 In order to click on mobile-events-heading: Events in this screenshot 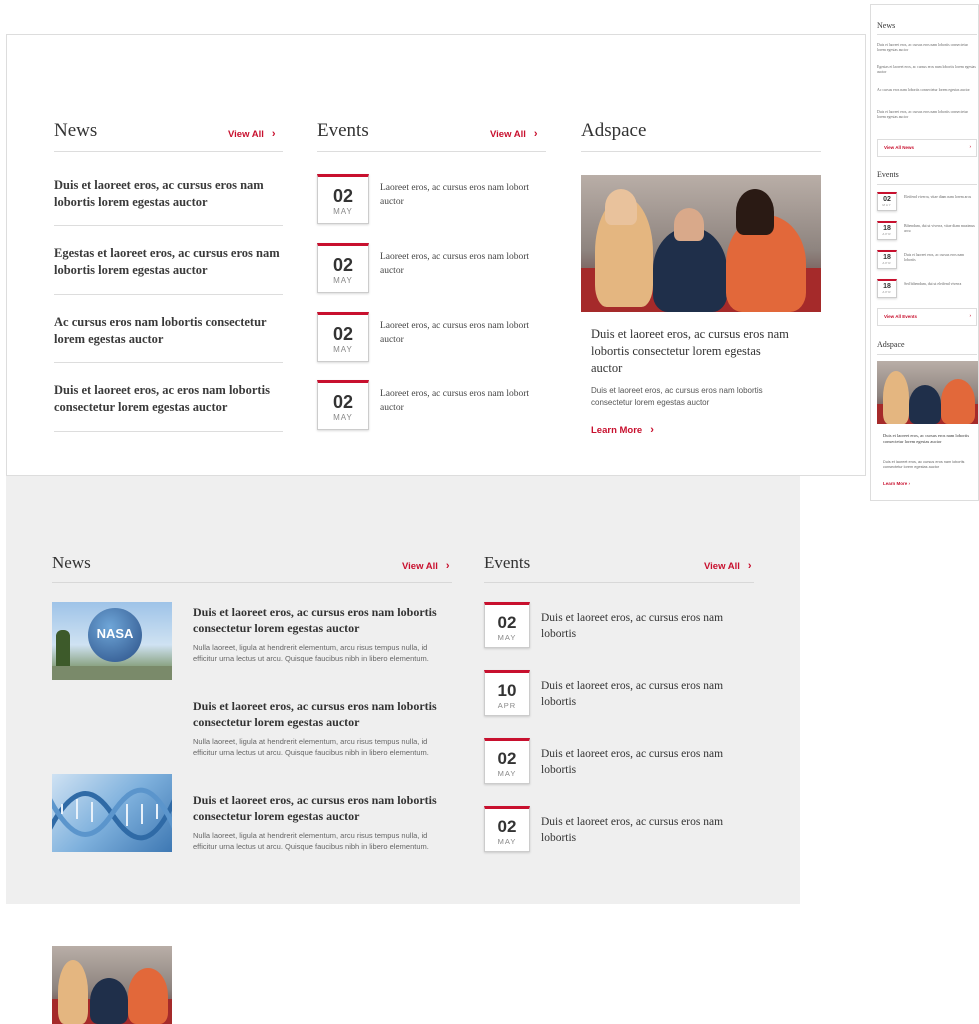, I will do `click(888, 174)`.